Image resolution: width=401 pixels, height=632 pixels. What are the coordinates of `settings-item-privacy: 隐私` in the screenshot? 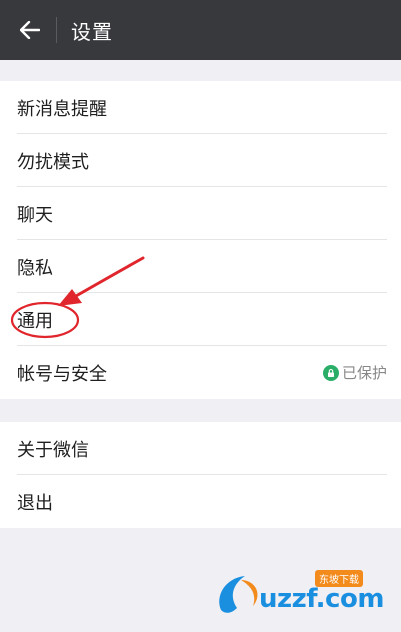 It's located at (200, 266).